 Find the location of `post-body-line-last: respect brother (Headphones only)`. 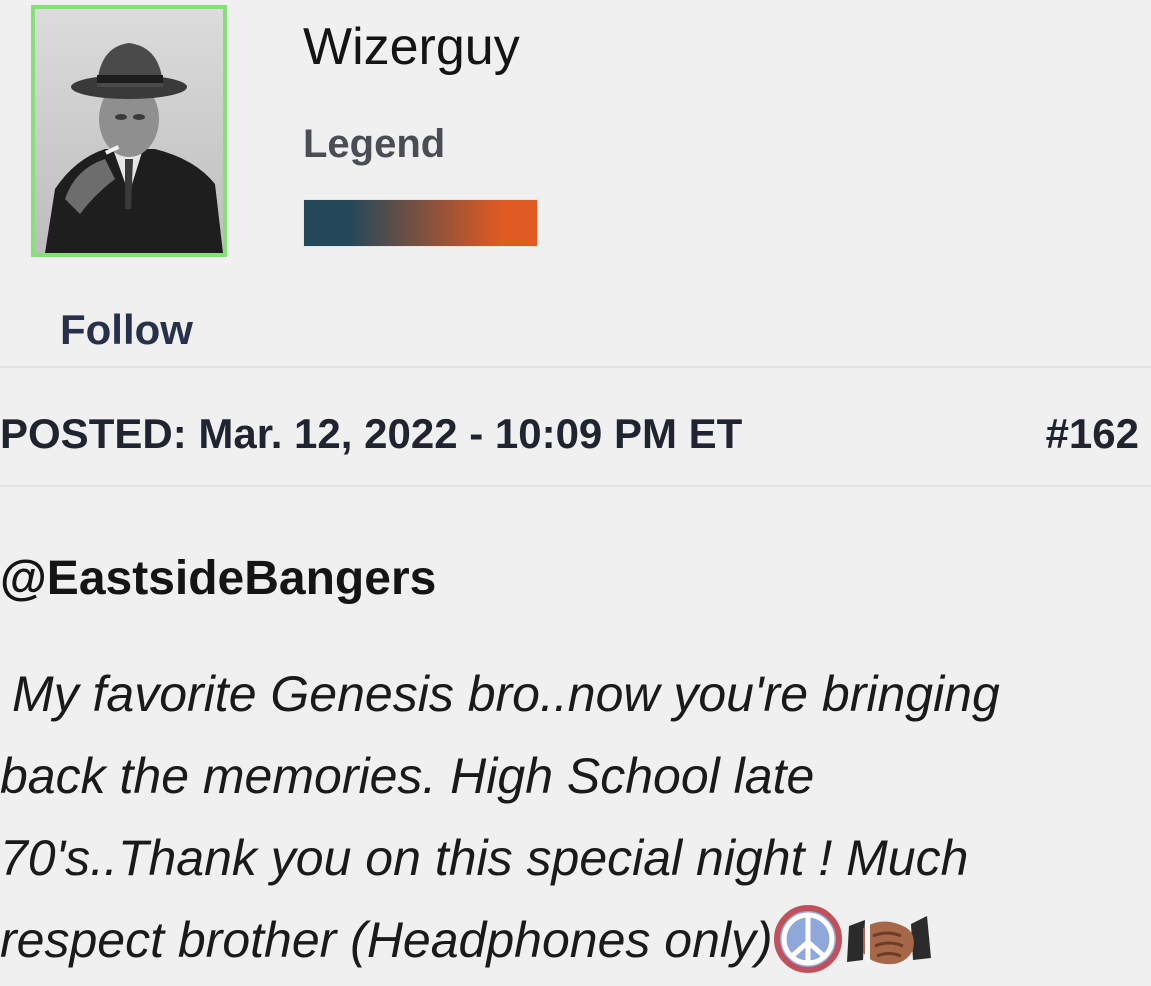

post-body-line-last: respect brother (Headphones only) is located at coordinates (575, 940).